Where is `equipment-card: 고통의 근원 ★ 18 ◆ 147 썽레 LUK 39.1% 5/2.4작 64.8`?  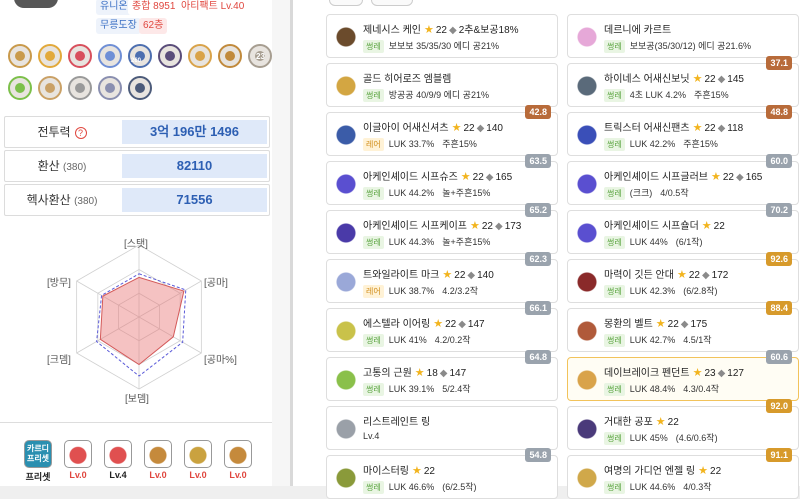 equipment-card: 고통의 근원 ★ 18 ◆ 147 썽레 LUK 39.1% 5/2.4작 64.8 is located at coordinates (442, 375).